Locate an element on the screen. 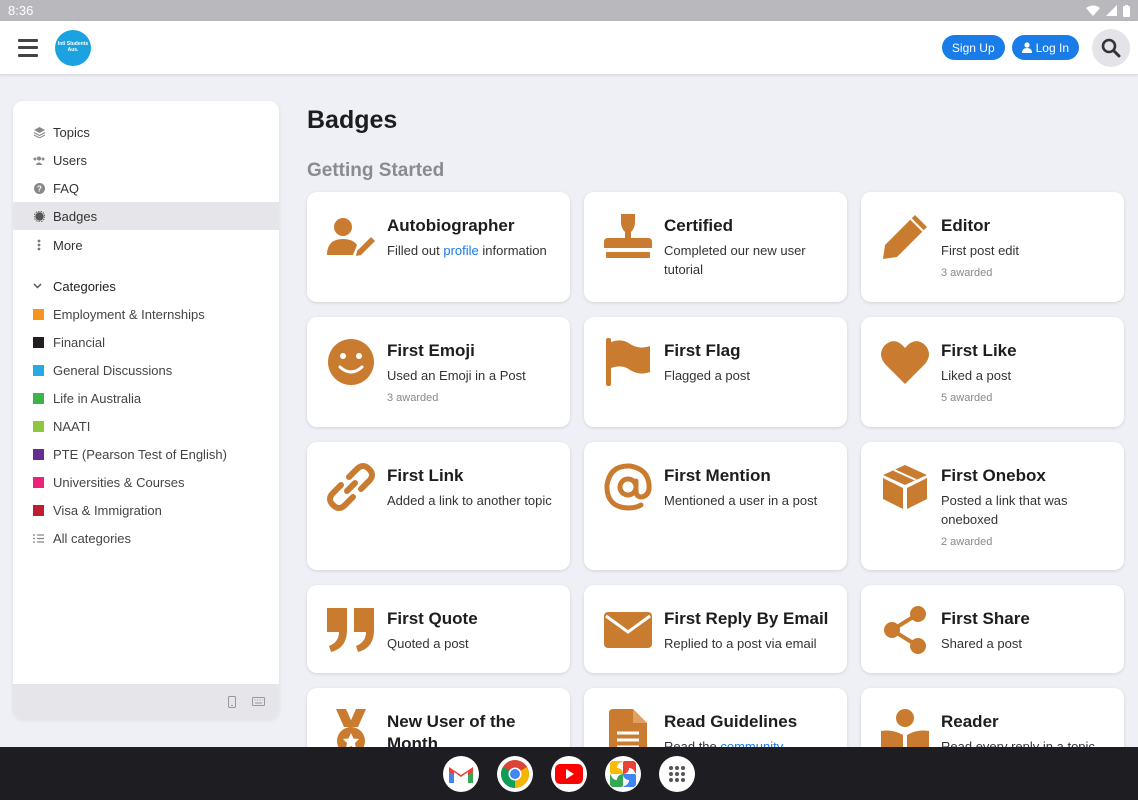  awarded-count: 5 awarded is located at coordinates (967, 398).